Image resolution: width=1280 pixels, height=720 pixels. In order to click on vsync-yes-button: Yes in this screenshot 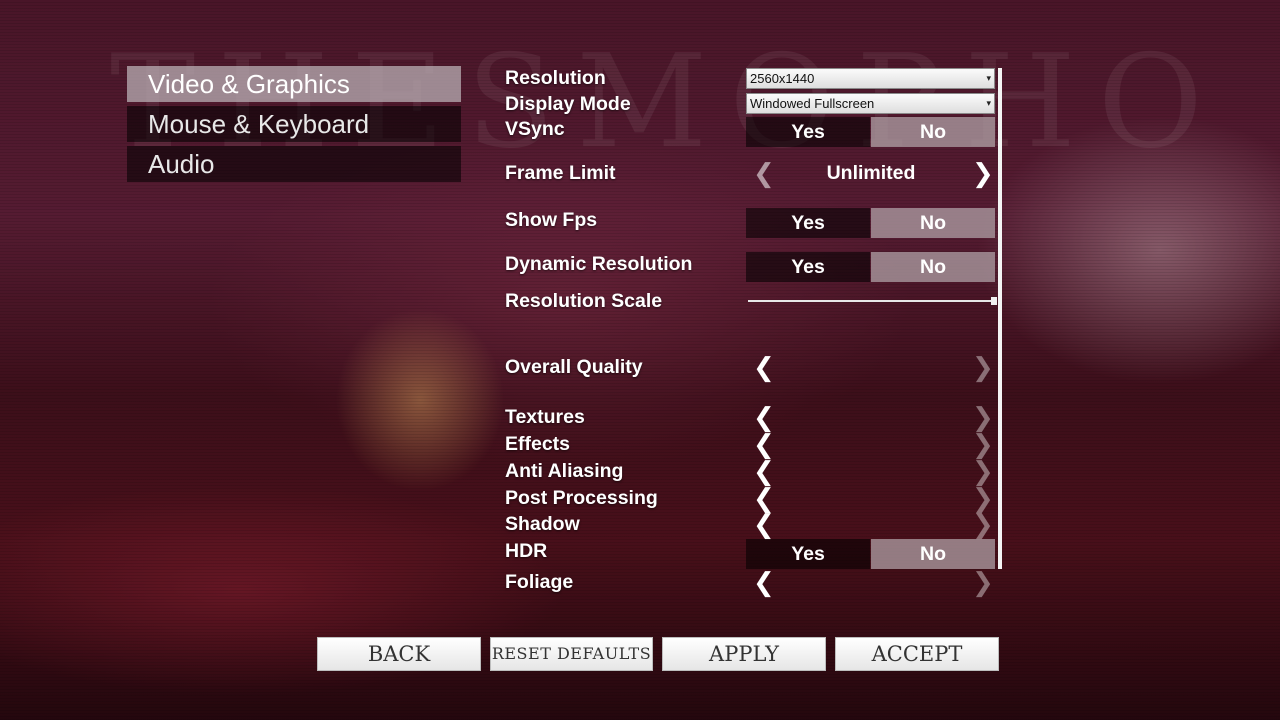, I will do `click(808, 132)`.